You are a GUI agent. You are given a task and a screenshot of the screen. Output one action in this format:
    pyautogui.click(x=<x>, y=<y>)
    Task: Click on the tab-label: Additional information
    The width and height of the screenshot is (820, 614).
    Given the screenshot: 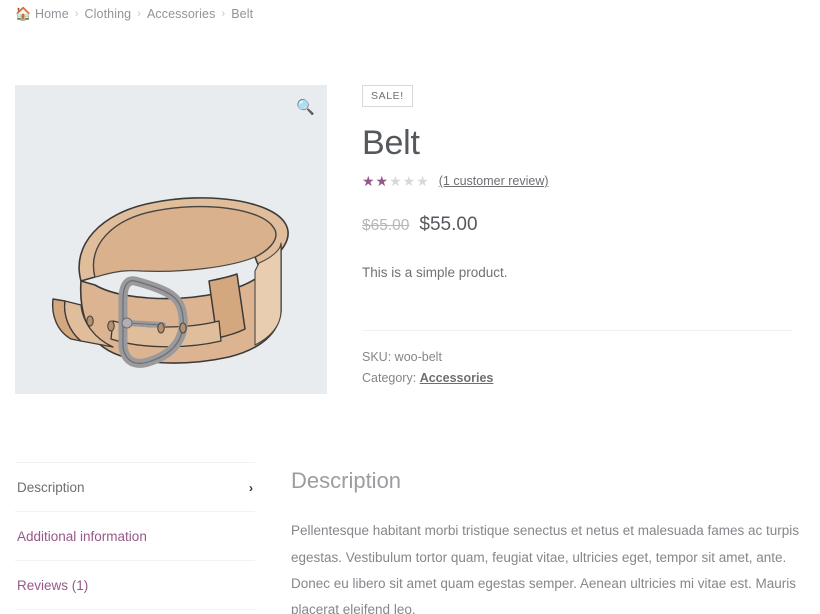 What is the action you would take?
    pyautogui.click(x=82, y=536)
    